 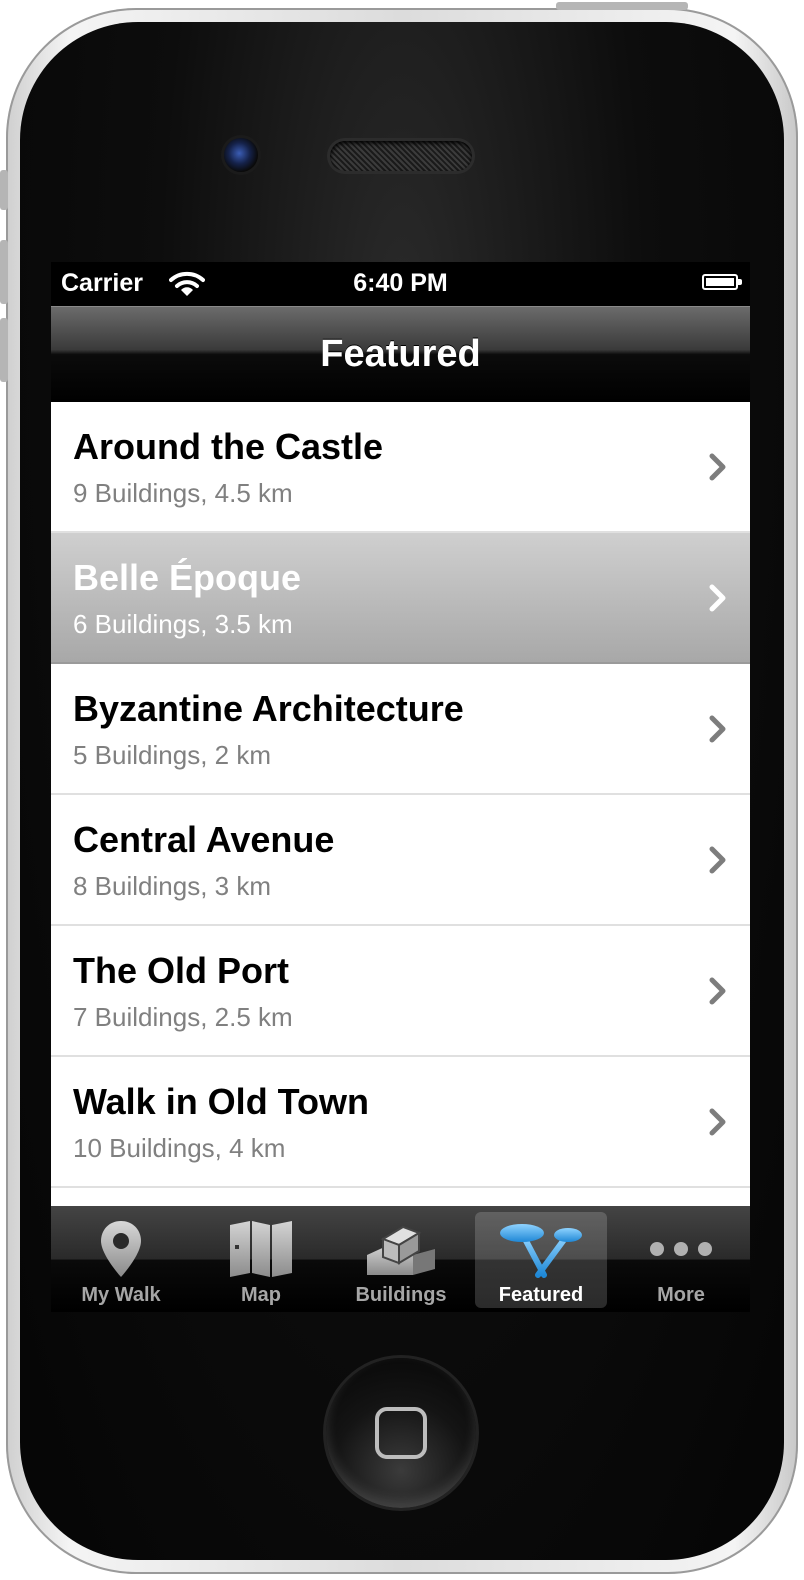 What do you see at coordinates (400, 991) in the screenshot?
I see `walk-row-the-old-port: The Old Port 7 Buildings, 2.5 km` at bounding box center [400, 991].